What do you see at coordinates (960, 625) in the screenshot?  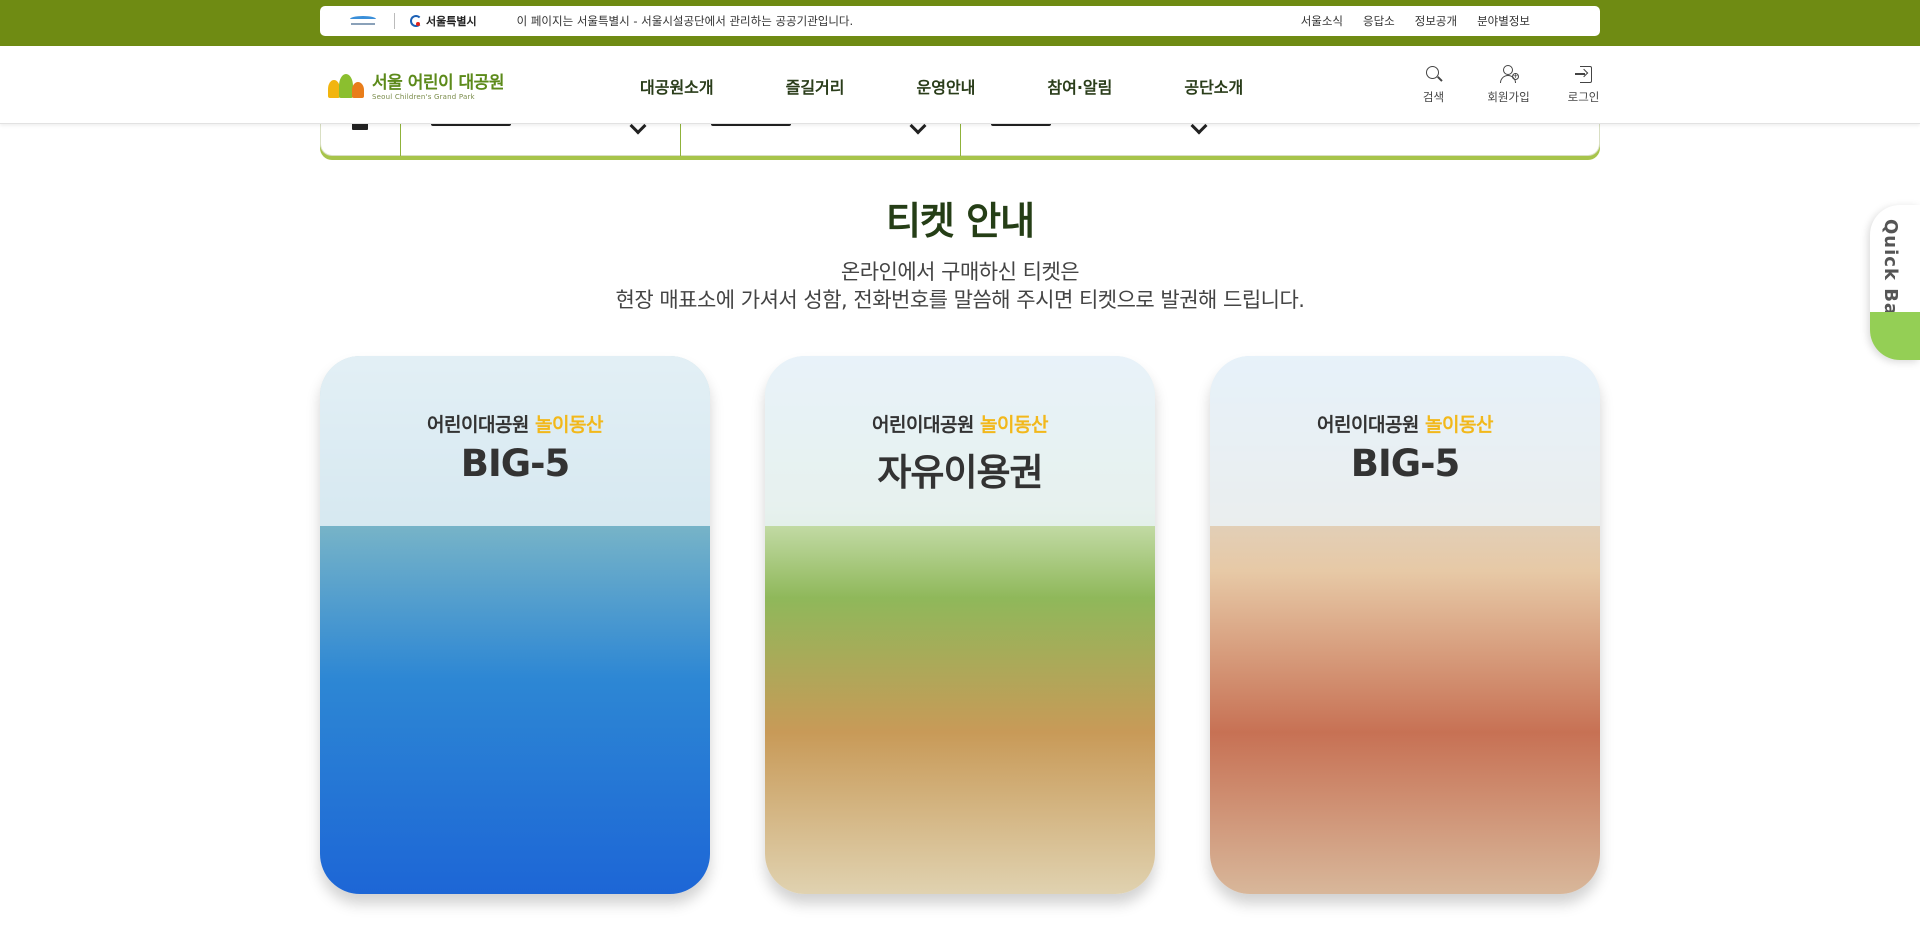 I see `ticket-card-free-pass: 어린이대공원 놀이동산 자유이용권` at bounding box center [960, 625].